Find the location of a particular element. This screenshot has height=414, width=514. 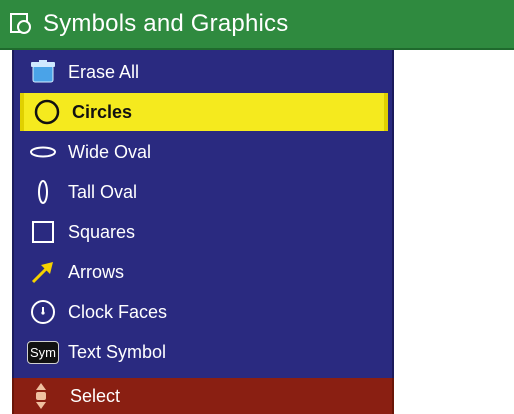

status-bar: Select is located at coordinates (203, 396).